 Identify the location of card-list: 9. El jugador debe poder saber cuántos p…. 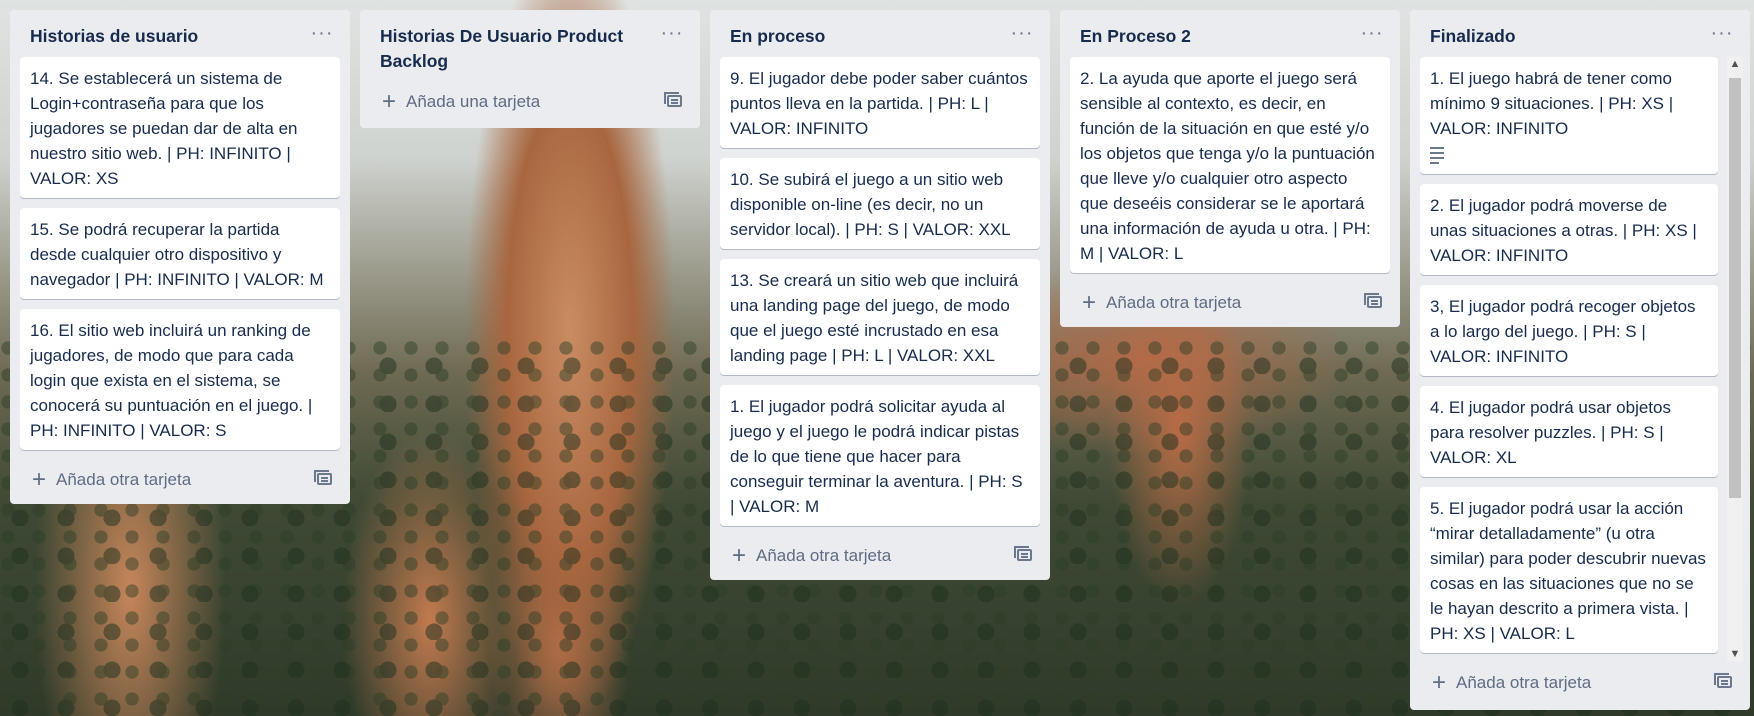
(880, 291).